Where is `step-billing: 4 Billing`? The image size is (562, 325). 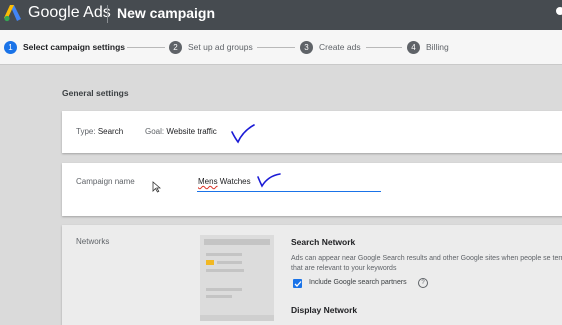
step-billing: 4 Billing is located at coordinates (428, 47).